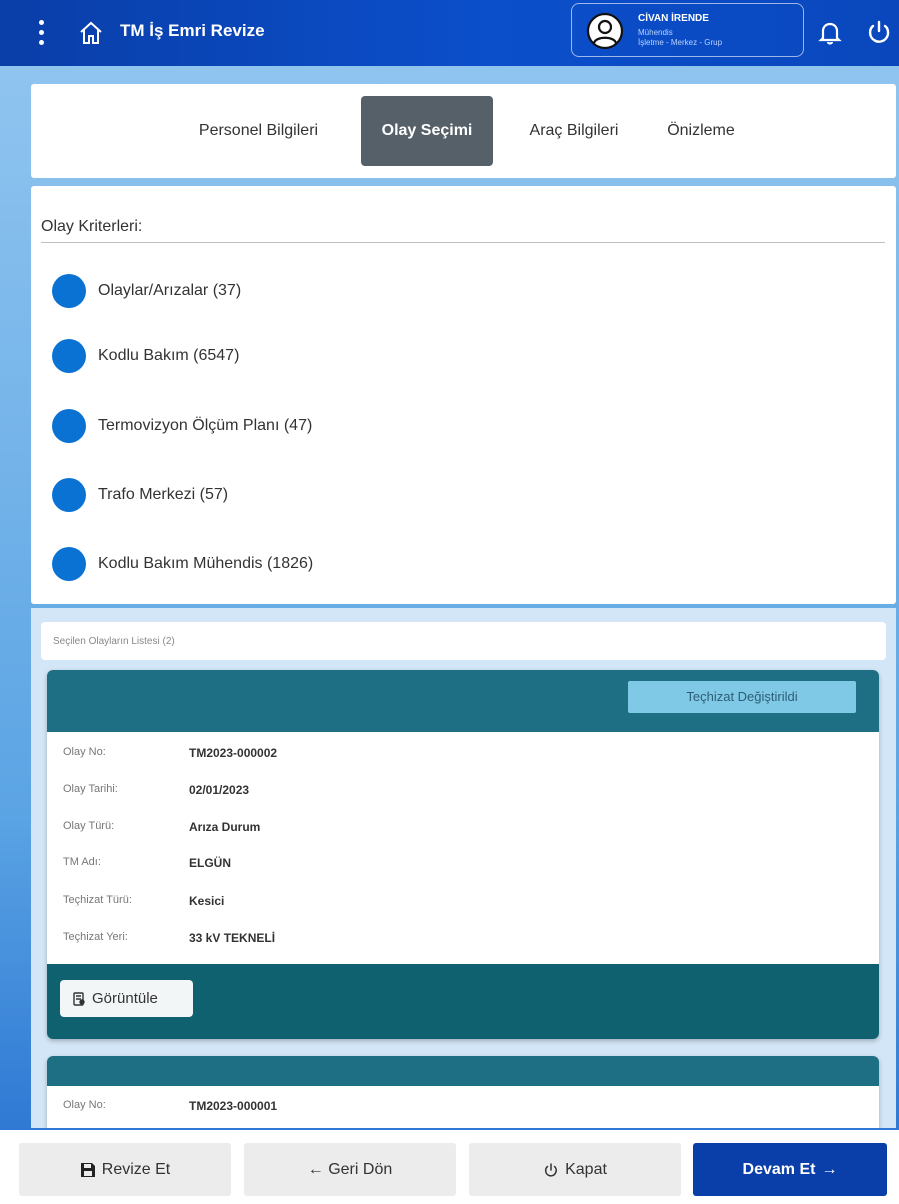 Image resolution: width=899 pixels, height=1204 pixels. I want to click on field-value: 33 kV TEKNELİ, so click(232, 938).